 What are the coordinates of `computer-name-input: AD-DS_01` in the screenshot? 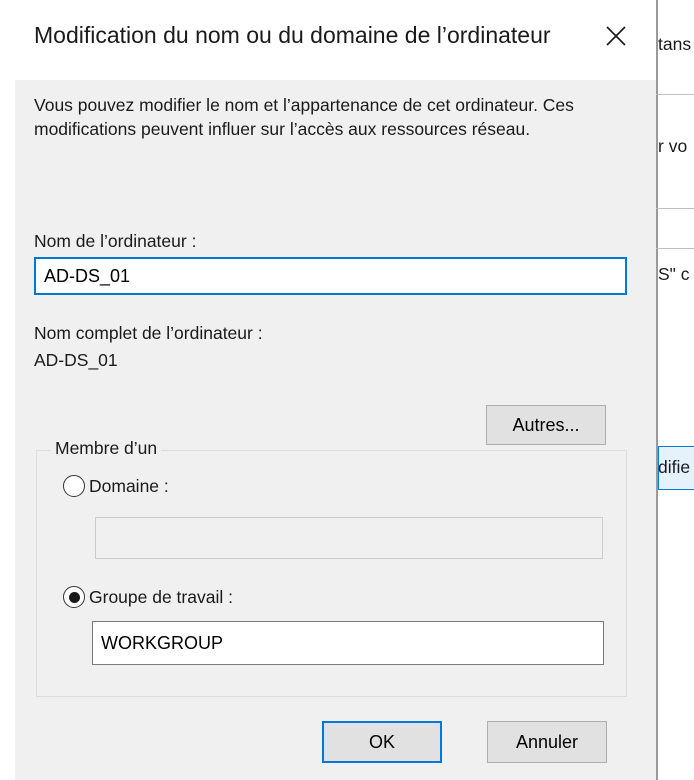 It's located at (330, 276).